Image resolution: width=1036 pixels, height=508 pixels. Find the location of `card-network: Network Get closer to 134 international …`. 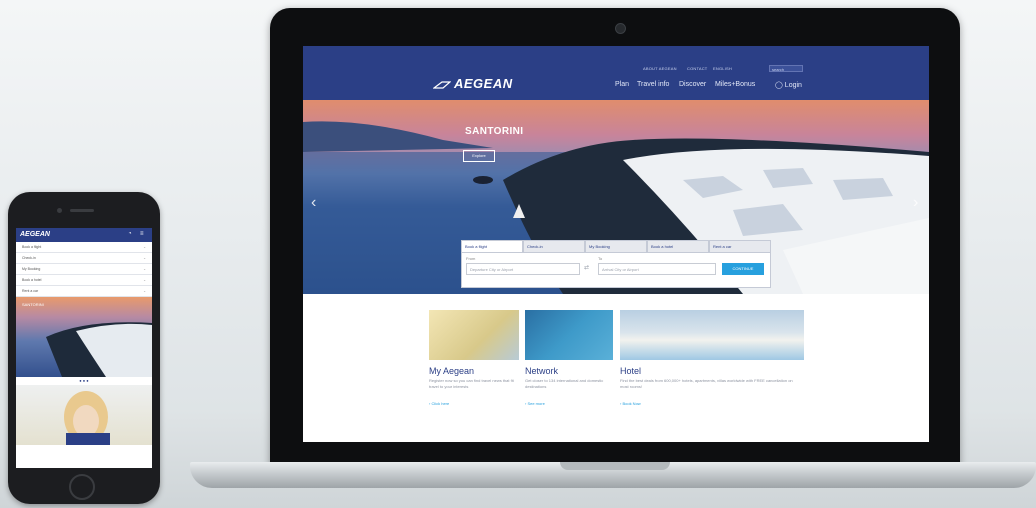

card-network: Network Get closer to 134 international … is located at coordinates (569, 358).